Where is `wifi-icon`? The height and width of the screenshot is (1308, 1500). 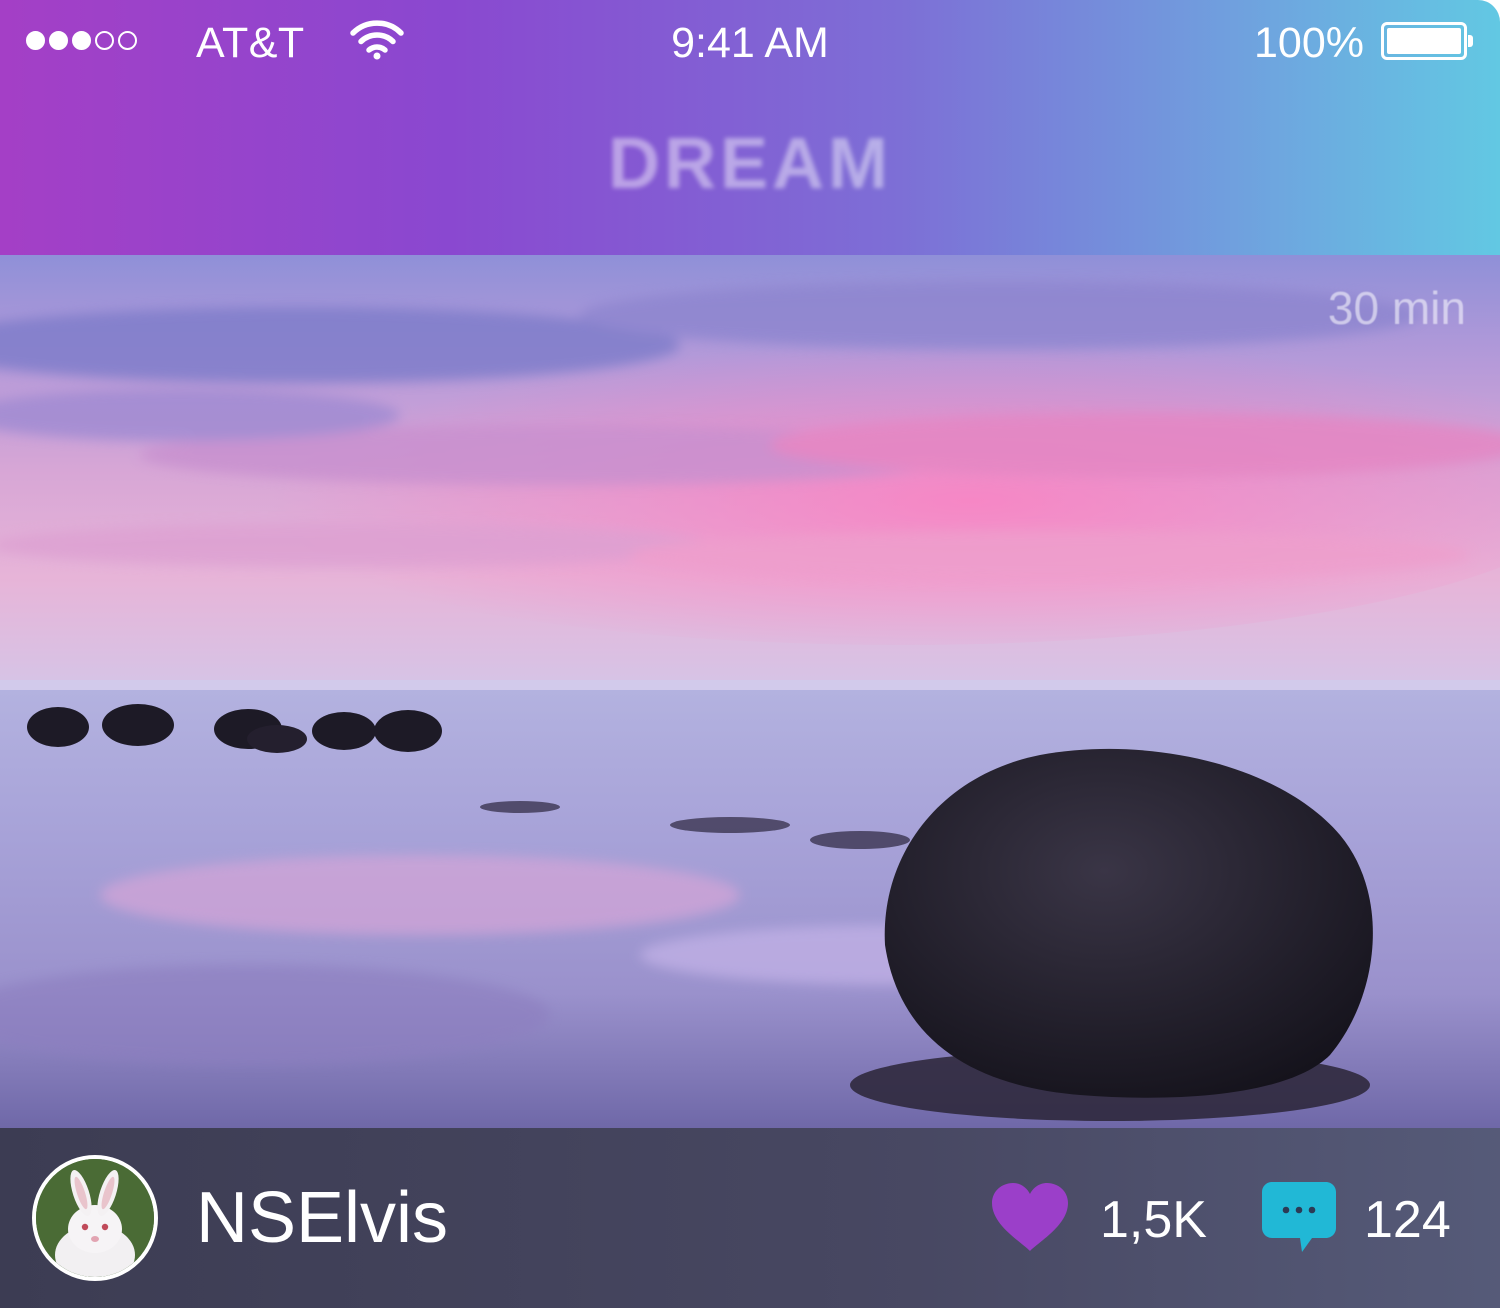 wifi-icon is located at coordinates (377, 40).